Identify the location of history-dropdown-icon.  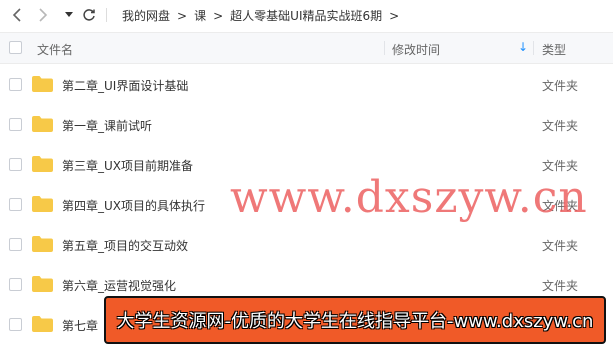
(69, 15).